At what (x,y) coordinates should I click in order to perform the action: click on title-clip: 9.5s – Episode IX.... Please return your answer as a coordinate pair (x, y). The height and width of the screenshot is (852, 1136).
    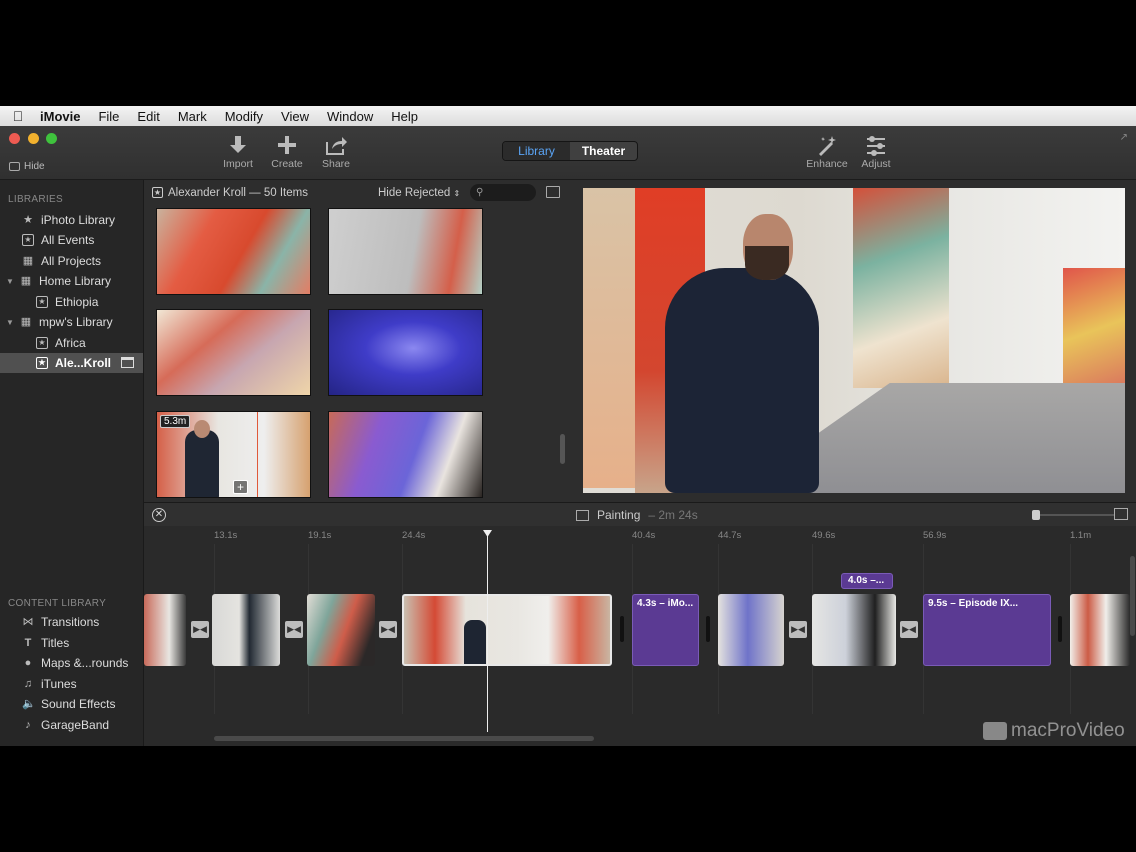
    Looking at the image, I should click on (987, 630).